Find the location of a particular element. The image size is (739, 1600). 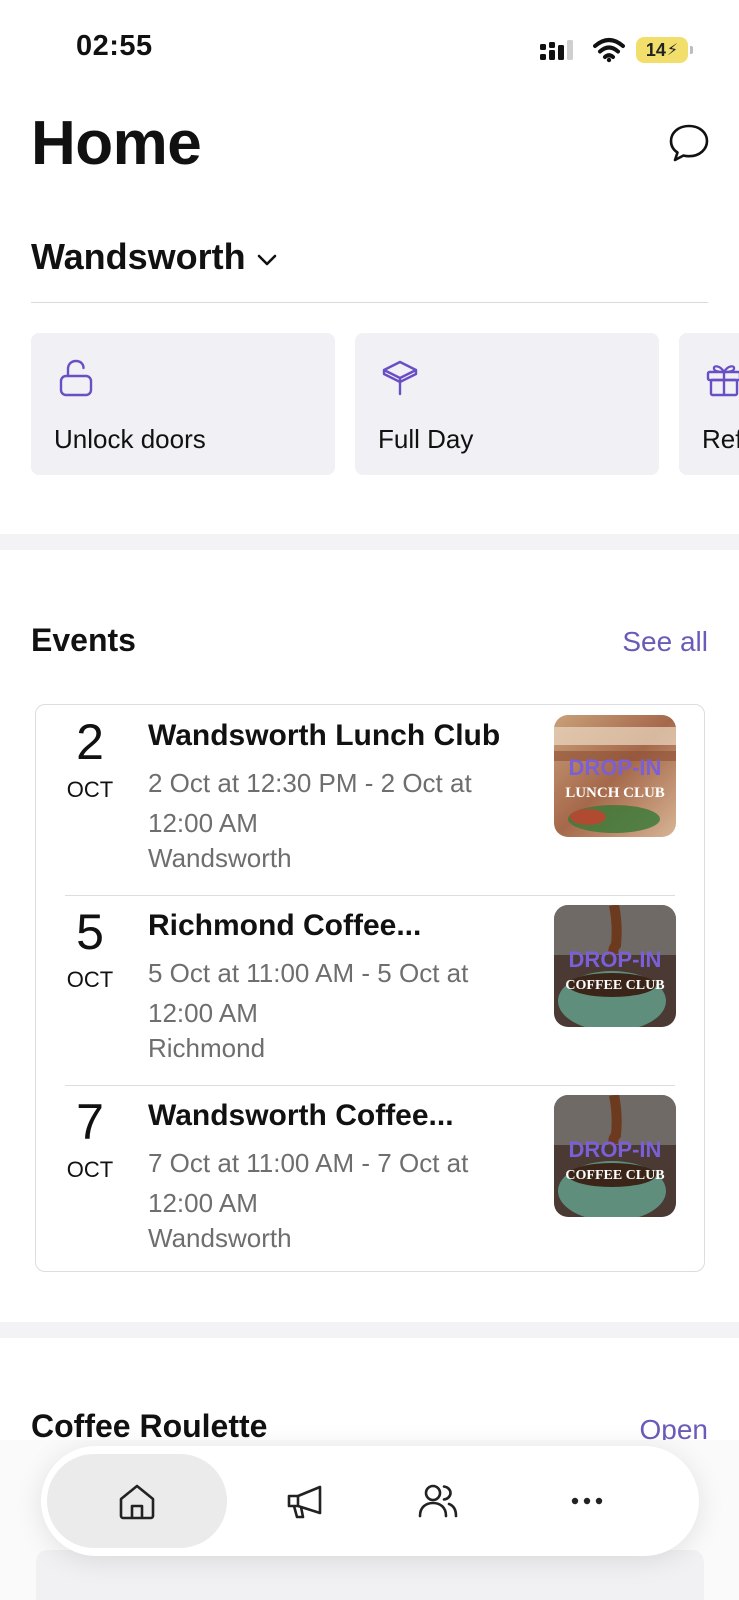

quick-action-referral: Ref is located at coordinates (709, 404).